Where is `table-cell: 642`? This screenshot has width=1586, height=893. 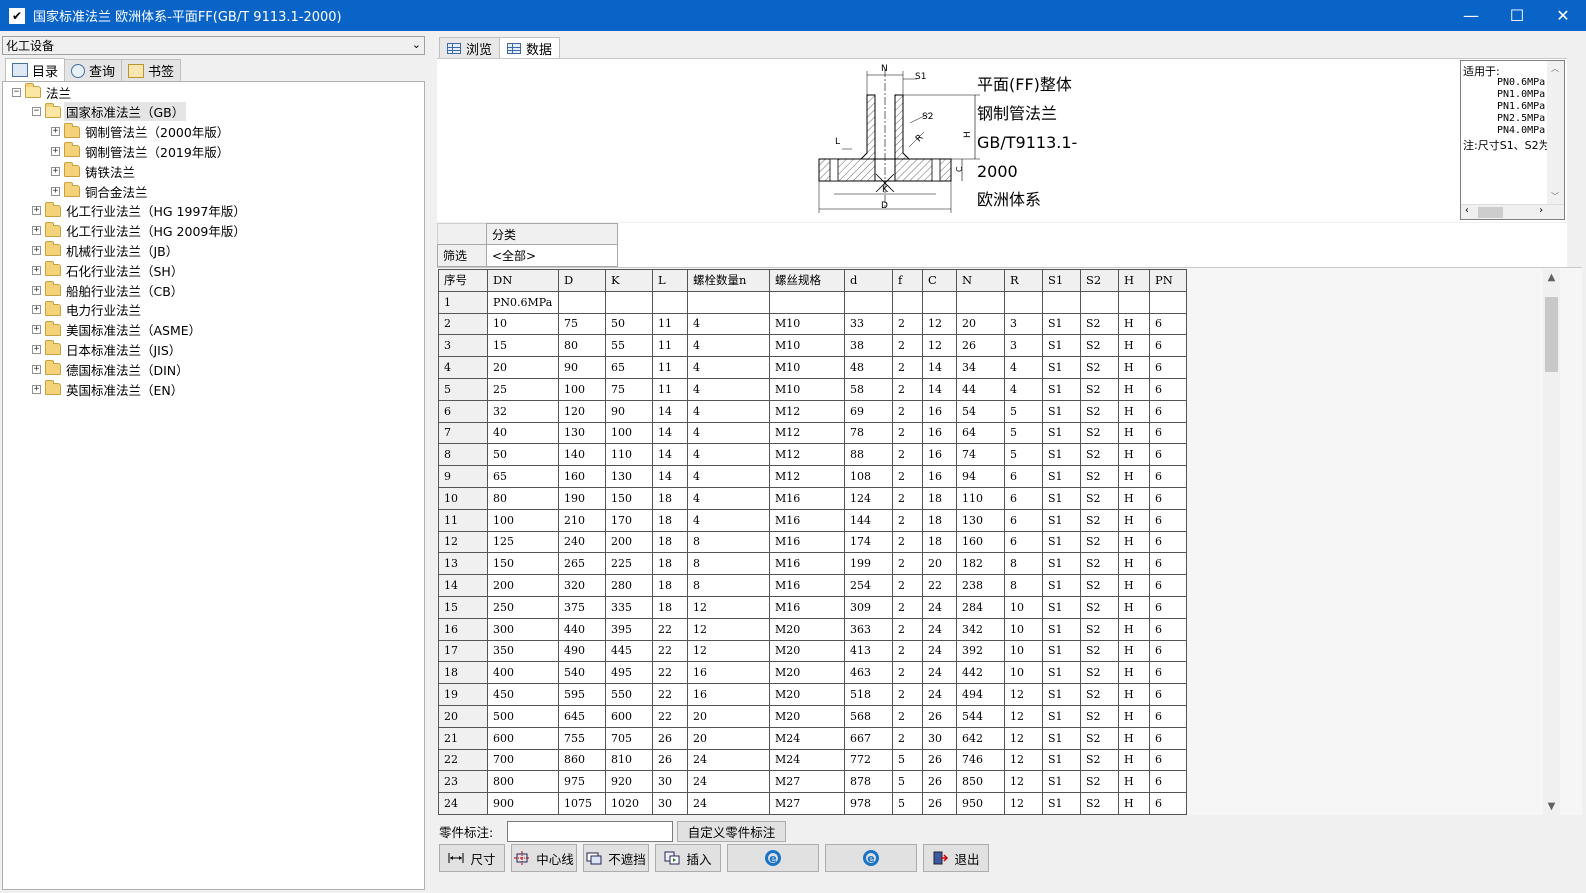 table-cell: 642 is located at coordinates (980, 738).